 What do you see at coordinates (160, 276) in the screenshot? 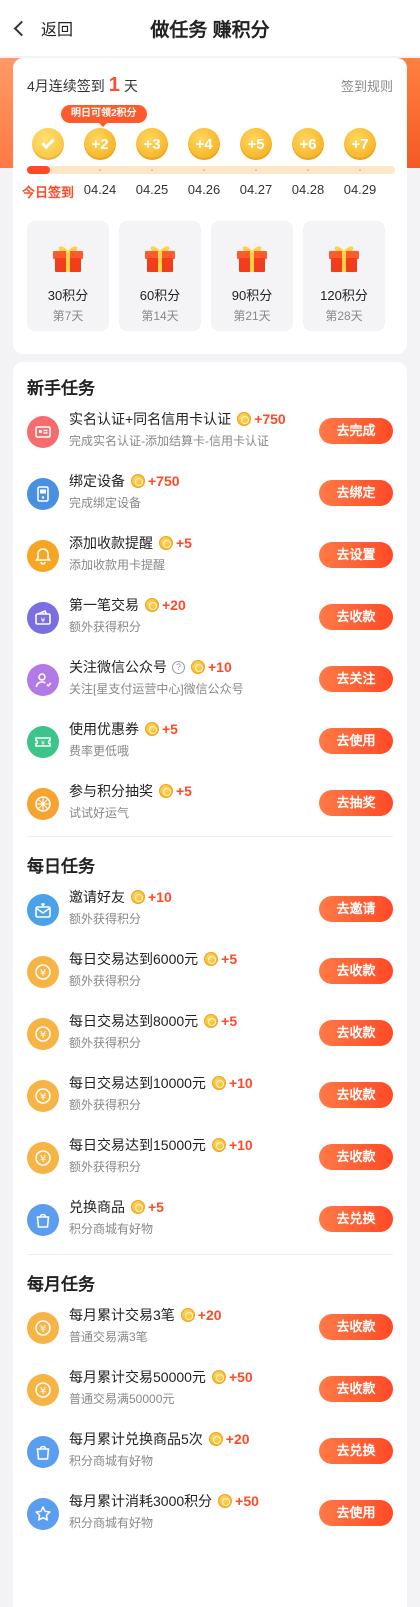
I see `milestone-gift-card: 60积分 第14天` at bounding box center [160, 276].